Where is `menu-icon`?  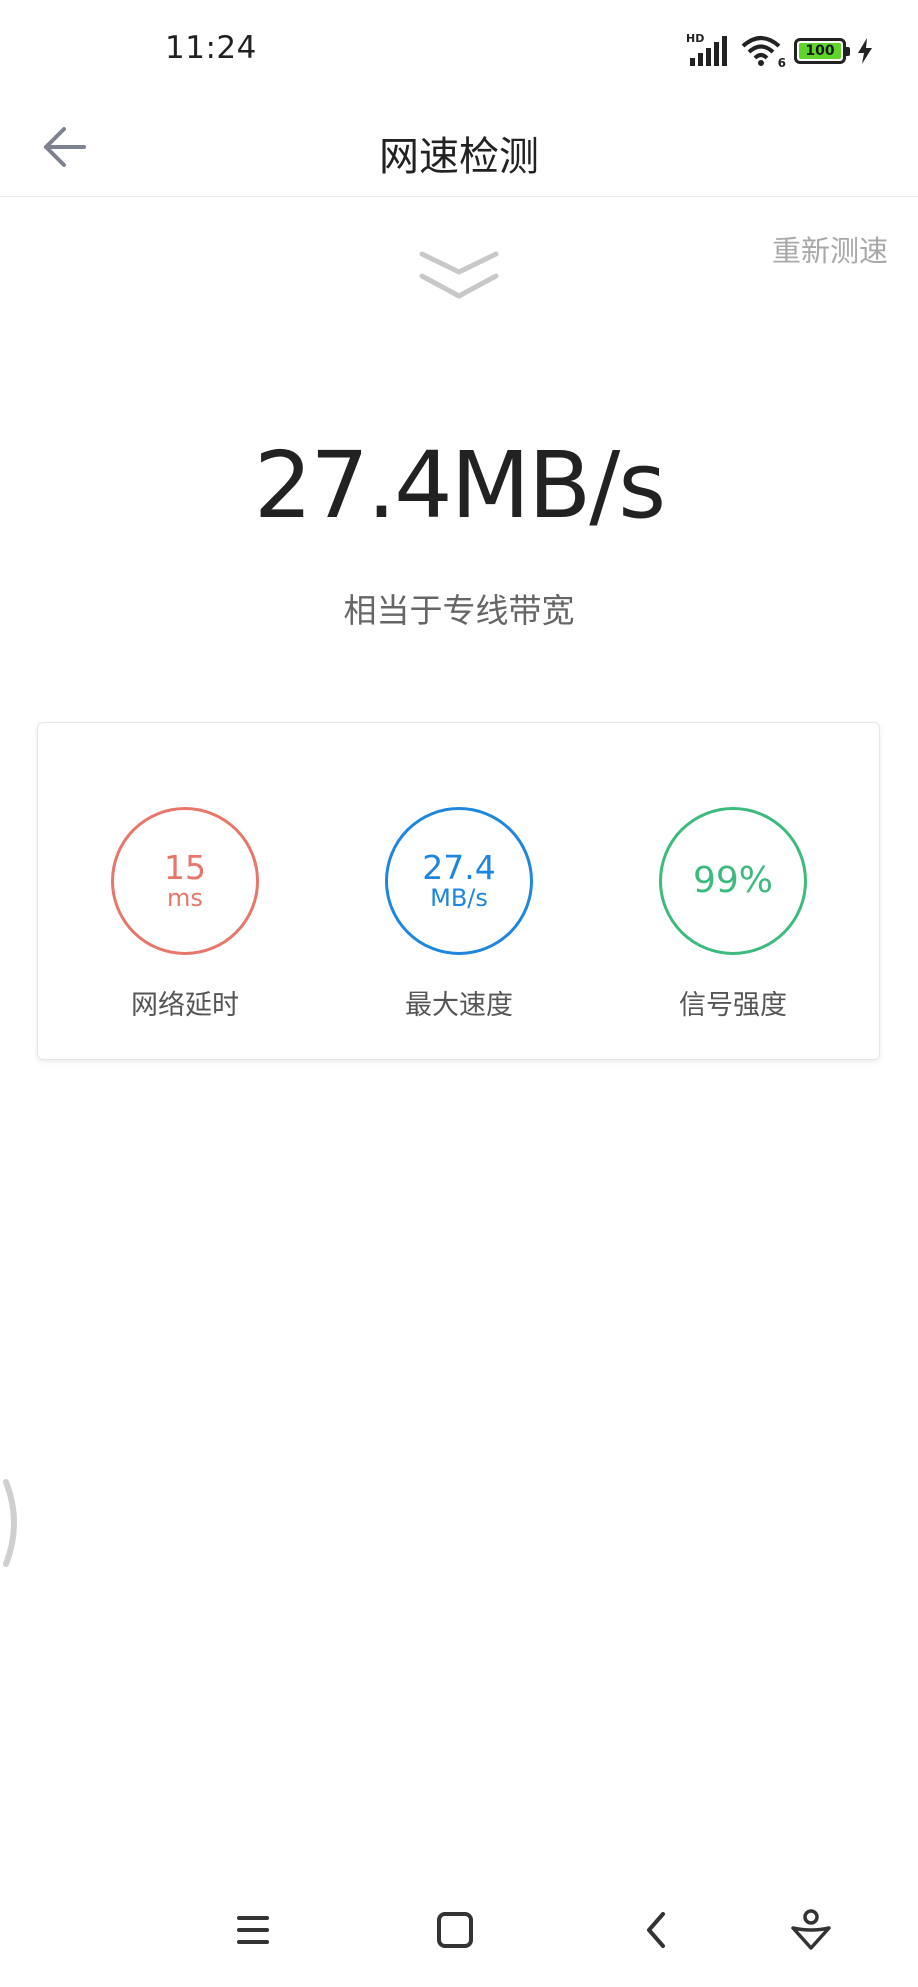
menu-icon is located at coordinates (253, 1930).